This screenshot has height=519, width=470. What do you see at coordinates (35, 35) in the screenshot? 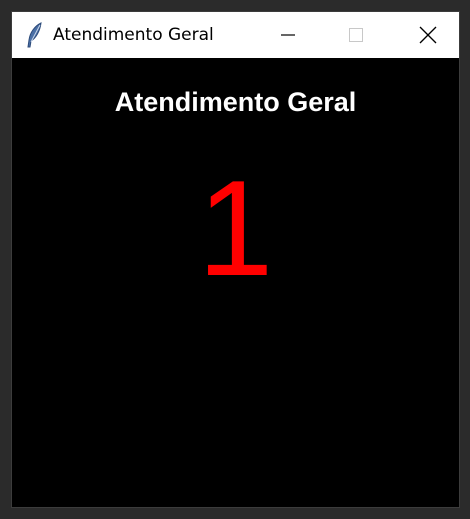
I see `feather-icon` at bounding box center [35, 35].